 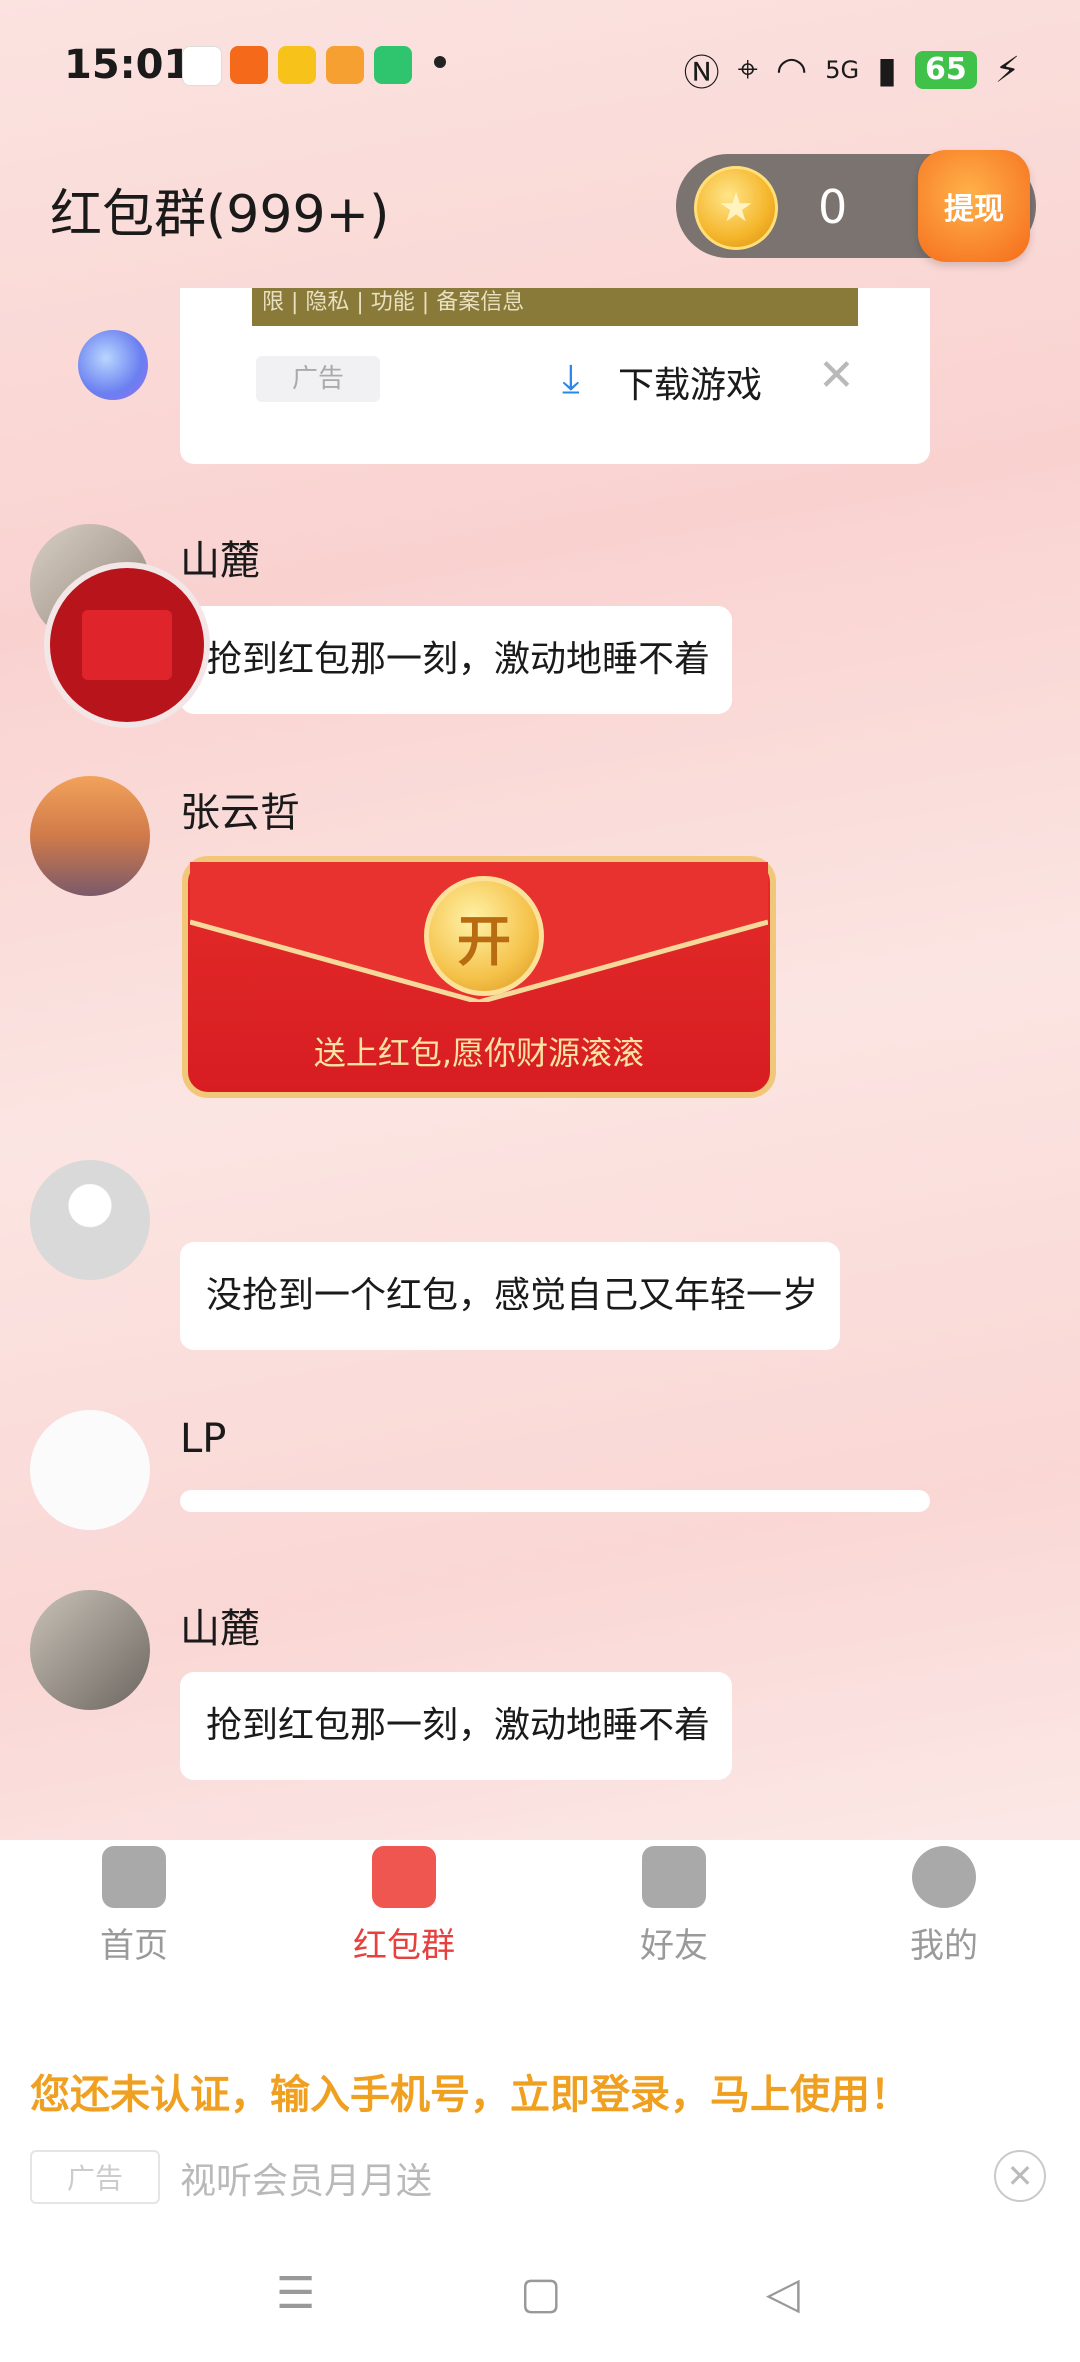 I want to click on message-bubble: 没抢到一个红包，感觉自己又年轻一岁, so click(x=510, y=1296).